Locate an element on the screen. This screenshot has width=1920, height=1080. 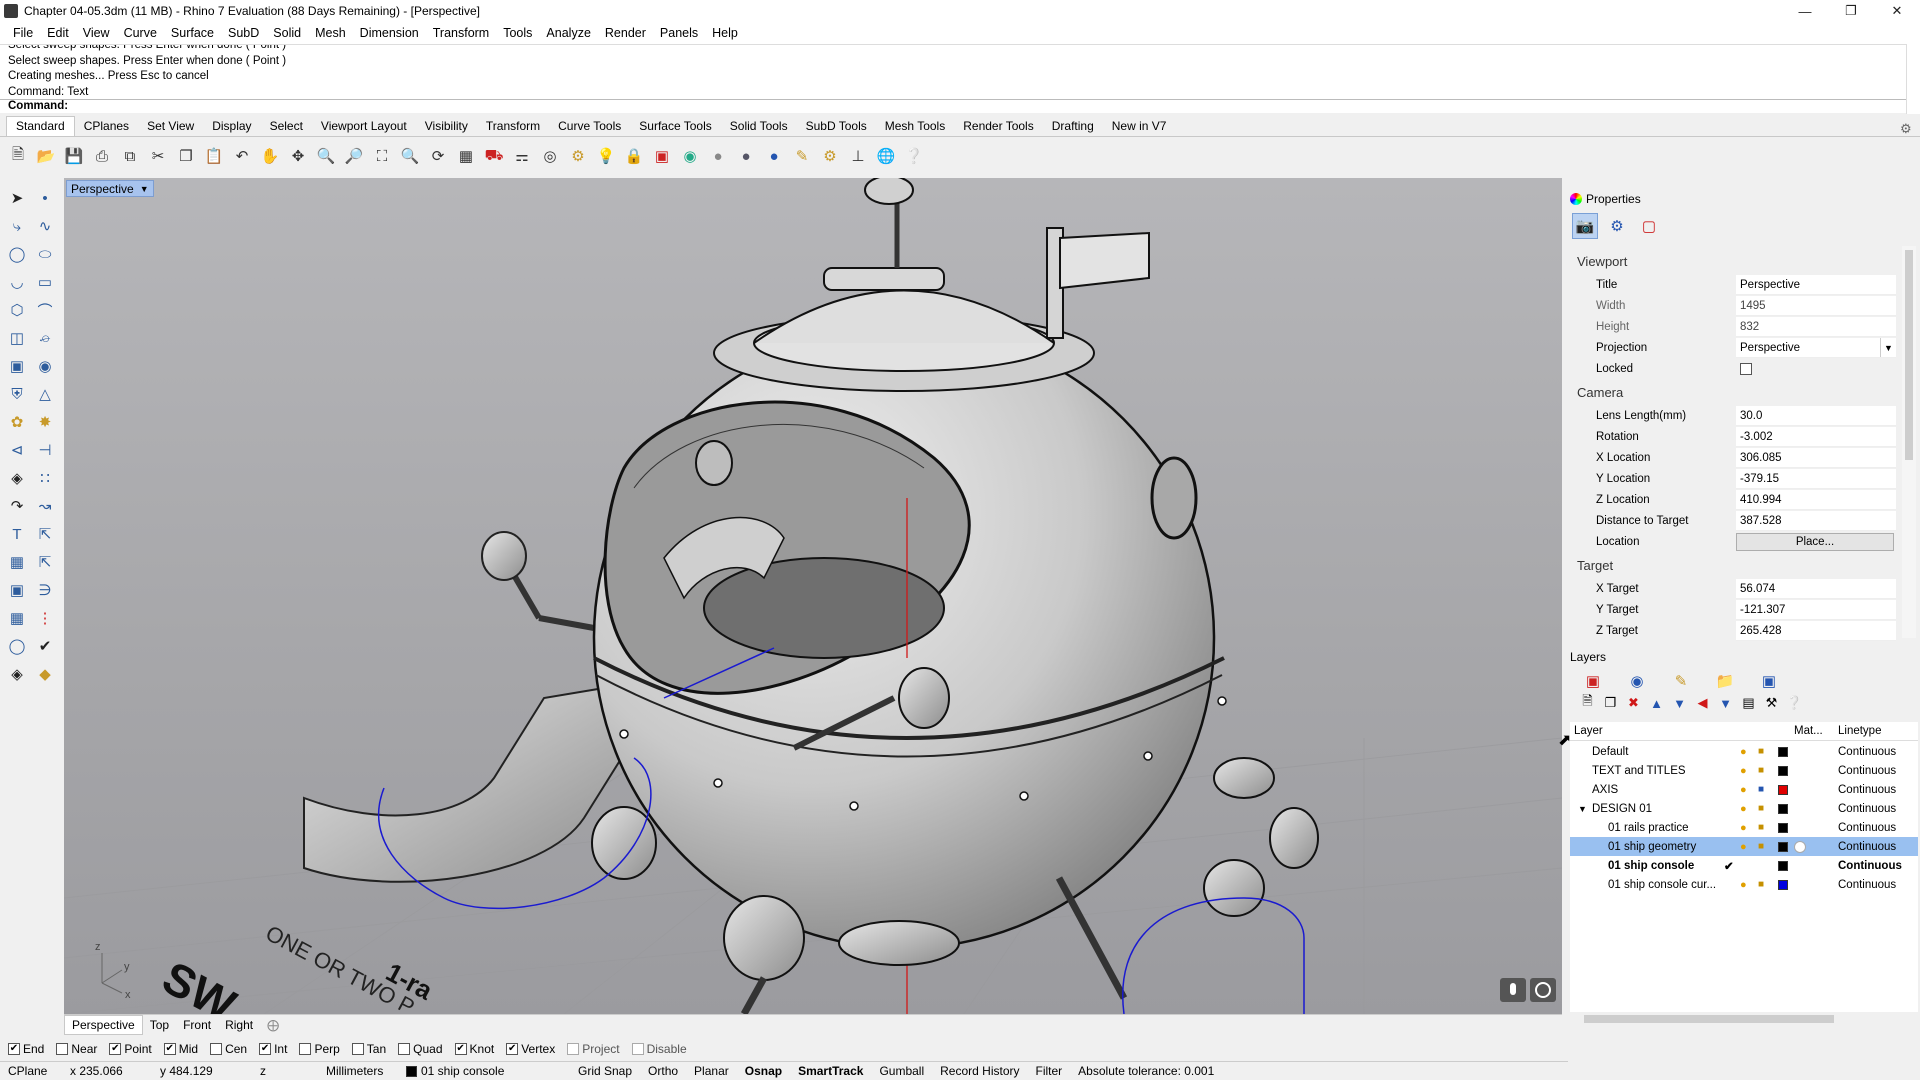
osnap-knot: ✔ Knot is located at coordinates (474, 1049).